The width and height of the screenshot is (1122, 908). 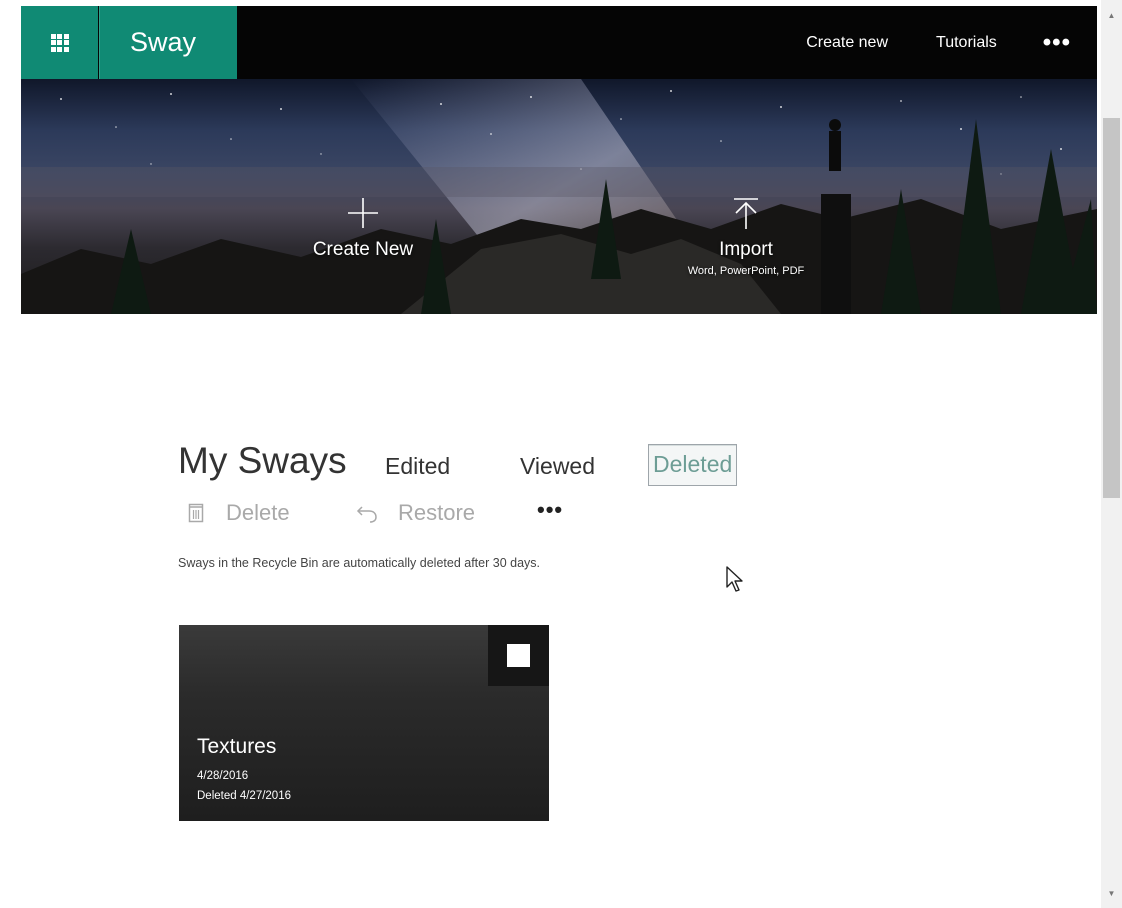 What do you see at coordinates (363, 249) in the screenshot?
I see `create-new-label: Create New` at bounding box center [363, 249].